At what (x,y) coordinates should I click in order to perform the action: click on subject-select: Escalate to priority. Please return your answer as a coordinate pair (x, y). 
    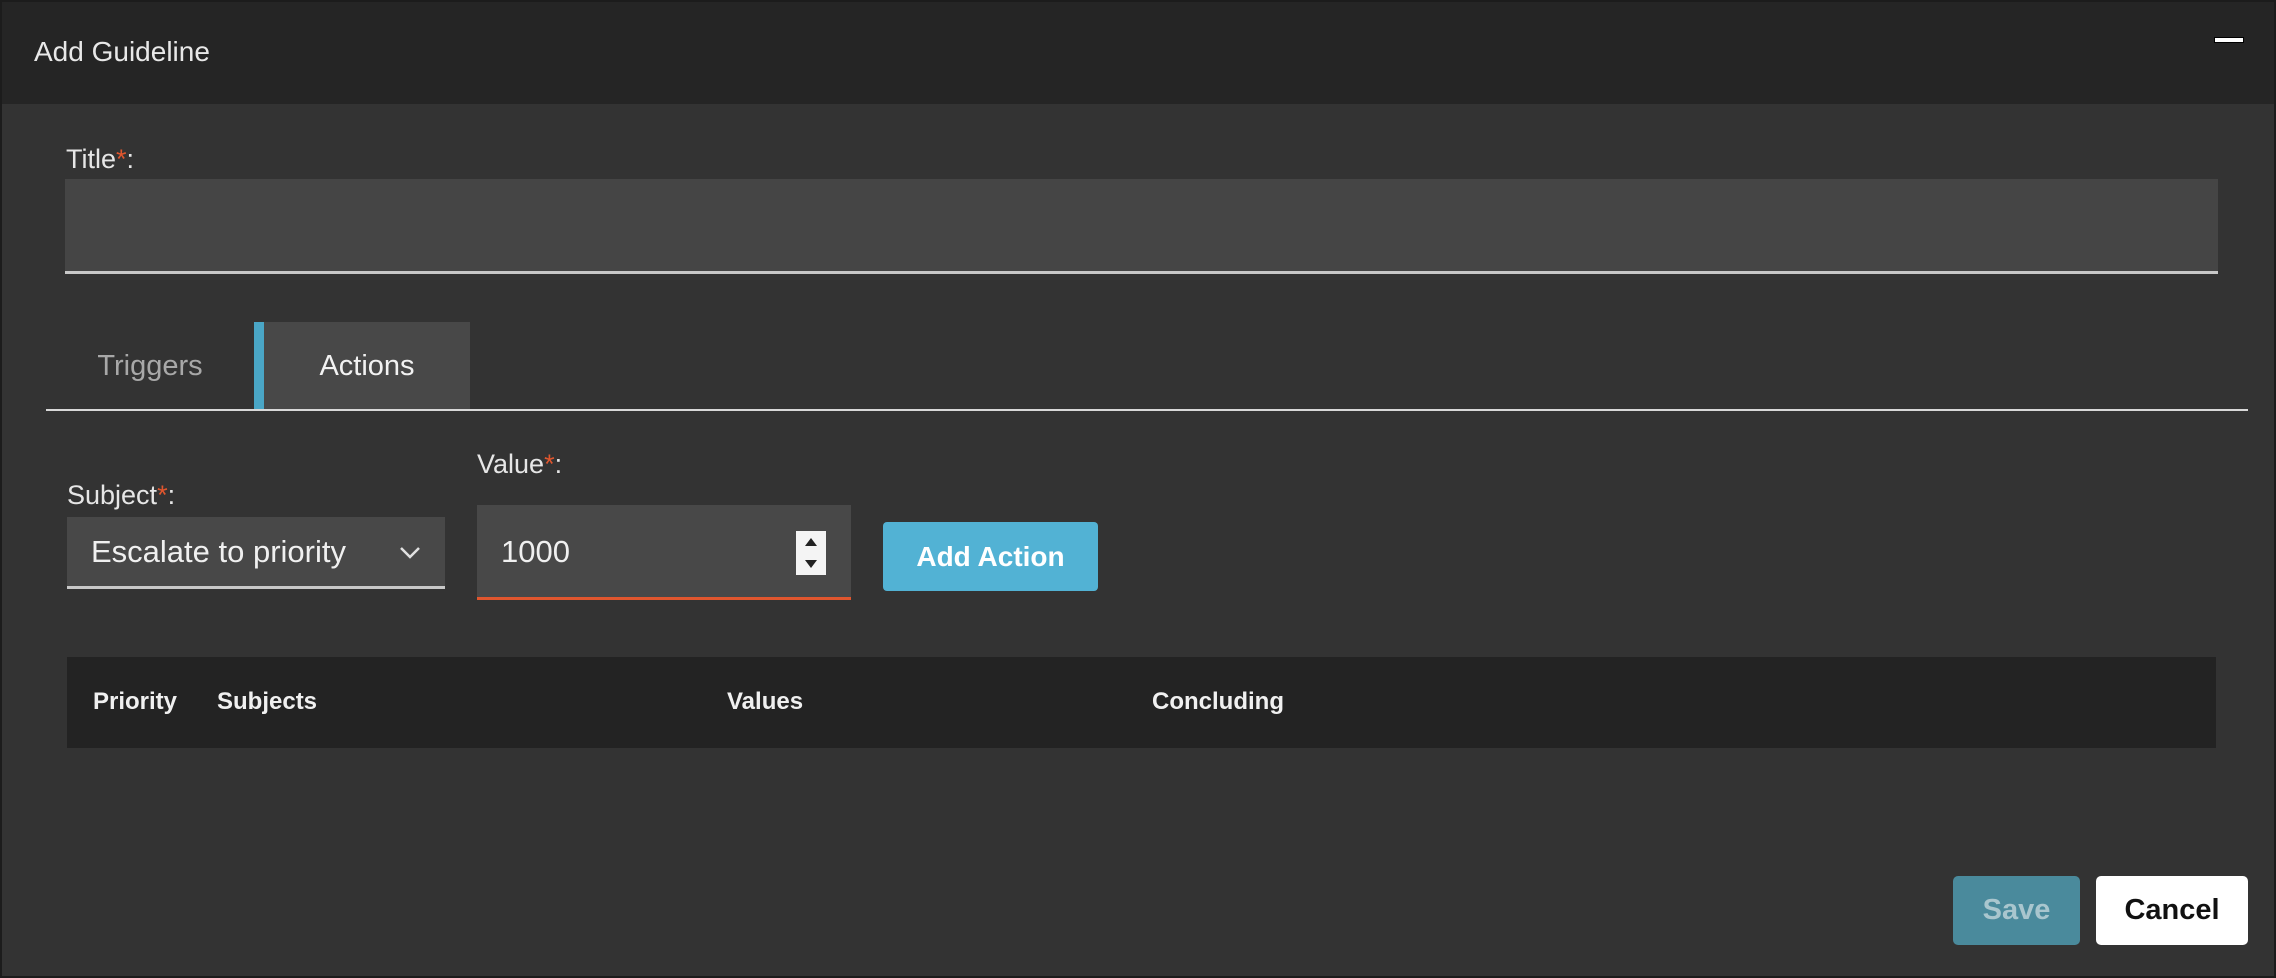
    Looking at the image, I should click on (256, 553).